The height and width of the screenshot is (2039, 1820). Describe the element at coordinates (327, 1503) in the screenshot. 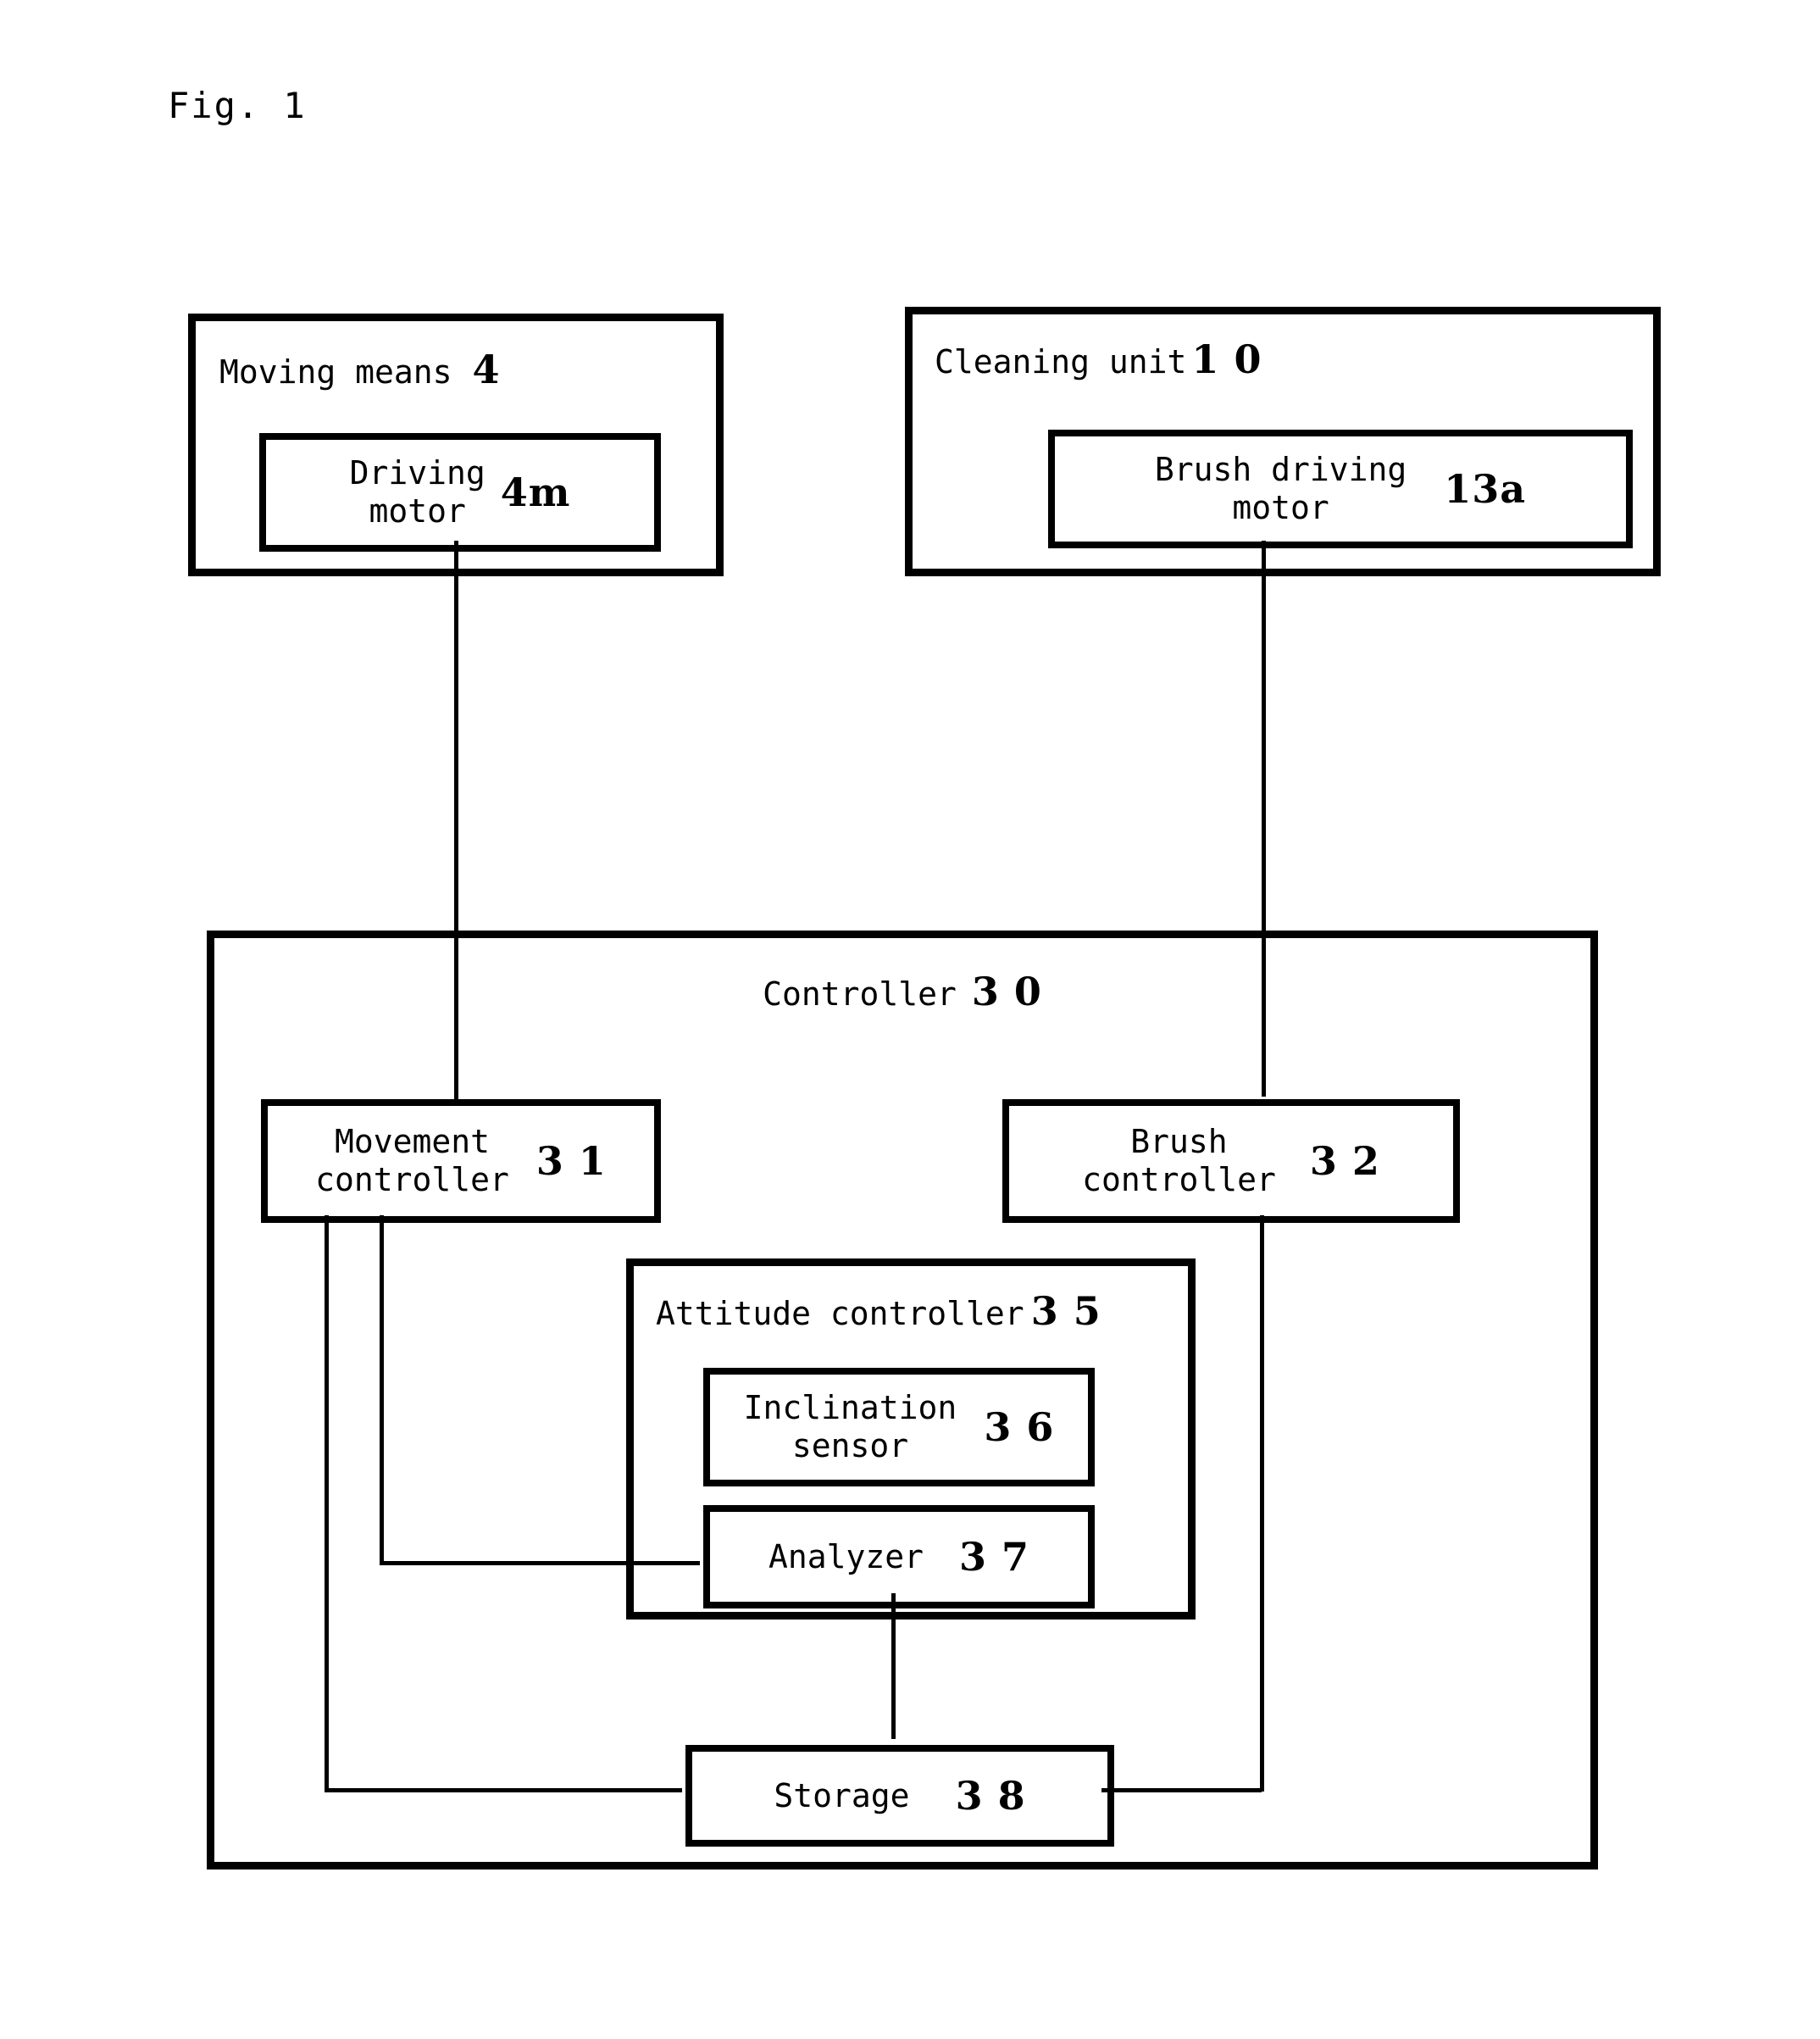

I see `connector-movement-controller-to-storage-vertical` at that location.